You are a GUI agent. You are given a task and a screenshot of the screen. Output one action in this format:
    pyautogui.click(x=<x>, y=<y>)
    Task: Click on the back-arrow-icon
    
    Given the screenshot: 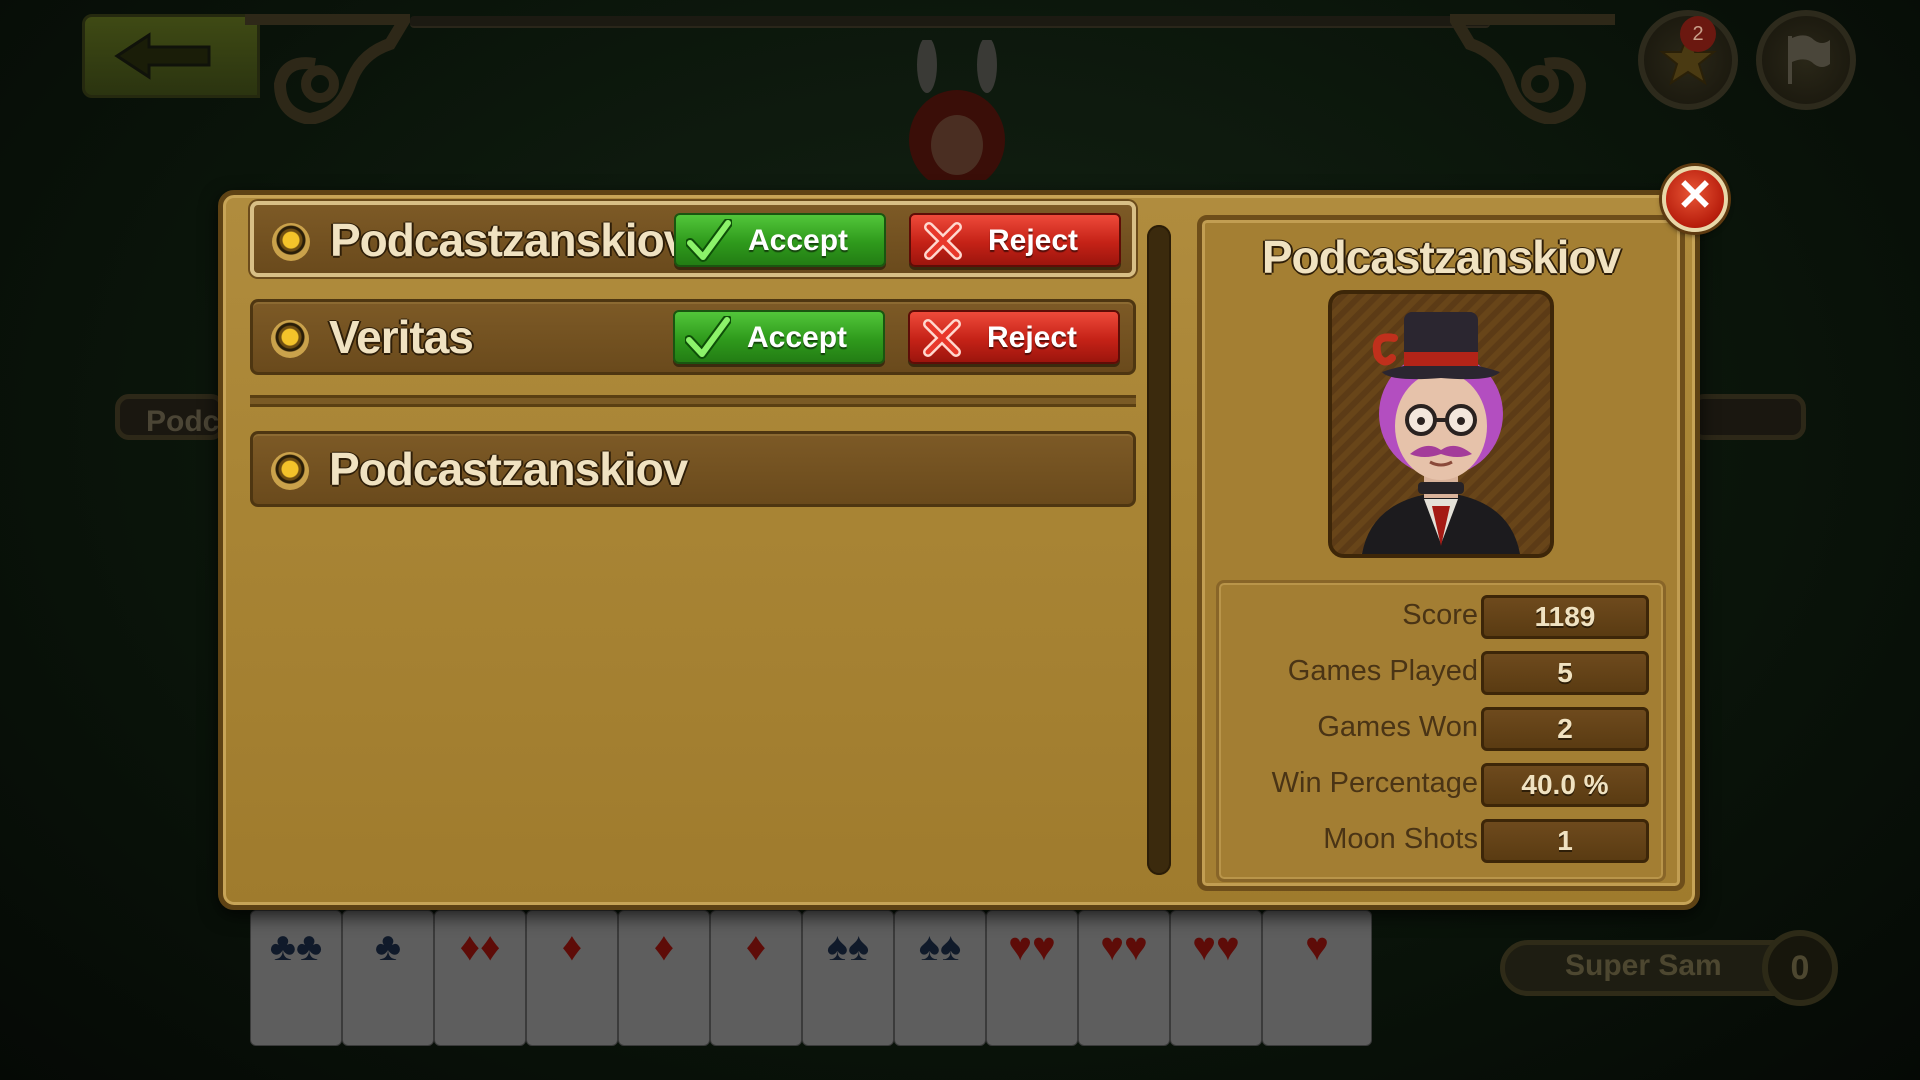 What is the action you would take?
    pyautogui.click(x=162, y=56)
    